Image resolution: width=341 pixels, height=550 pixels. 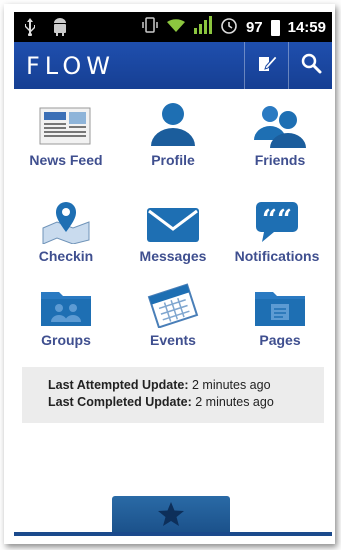 I want to click on last-completed-update: Last Completed Update: 2 minutes ago, so click(x=161, y=402).